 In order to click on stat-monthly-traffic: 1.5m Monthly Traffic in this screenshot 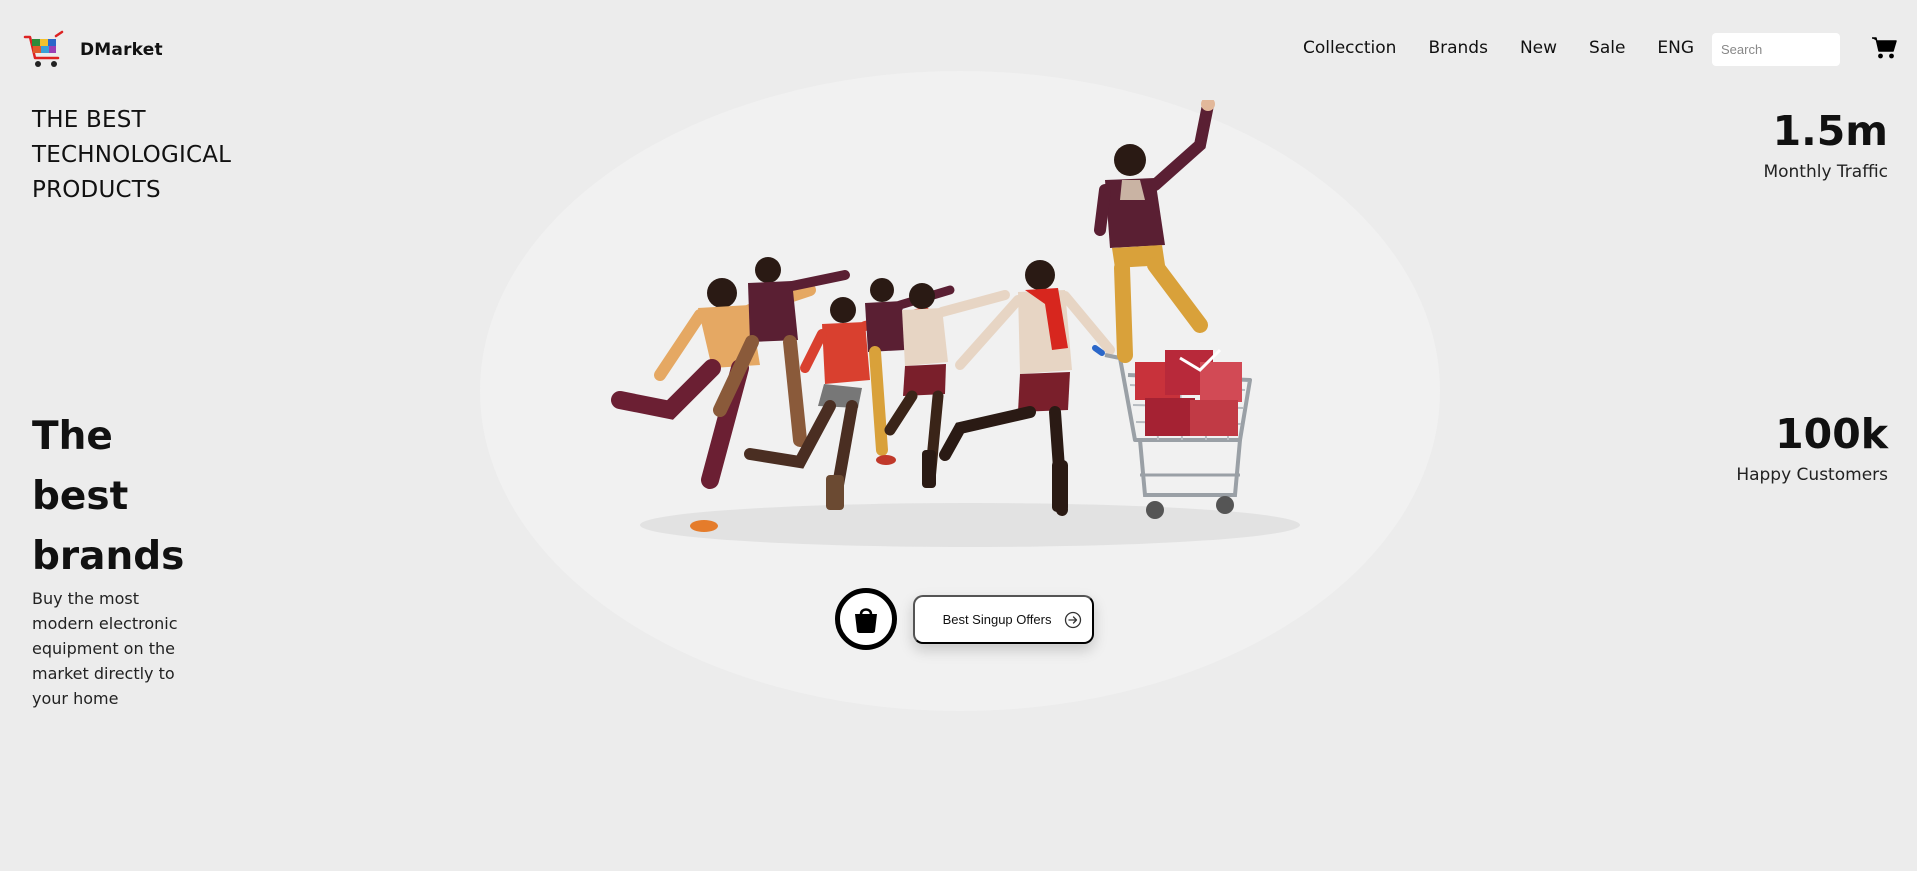, I will do `click(1825, 144)`.